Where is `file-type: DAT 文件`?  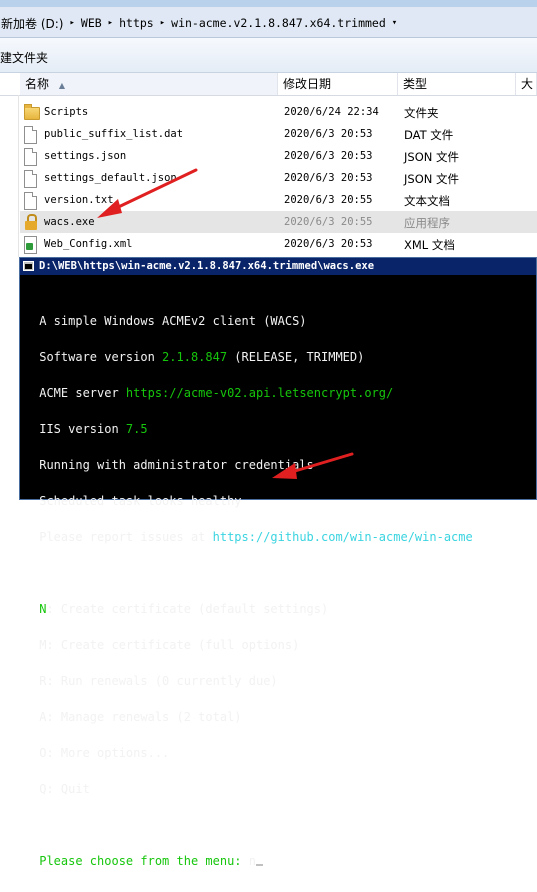 file-type: DAT 文件 is located at coordinates (429, 135).